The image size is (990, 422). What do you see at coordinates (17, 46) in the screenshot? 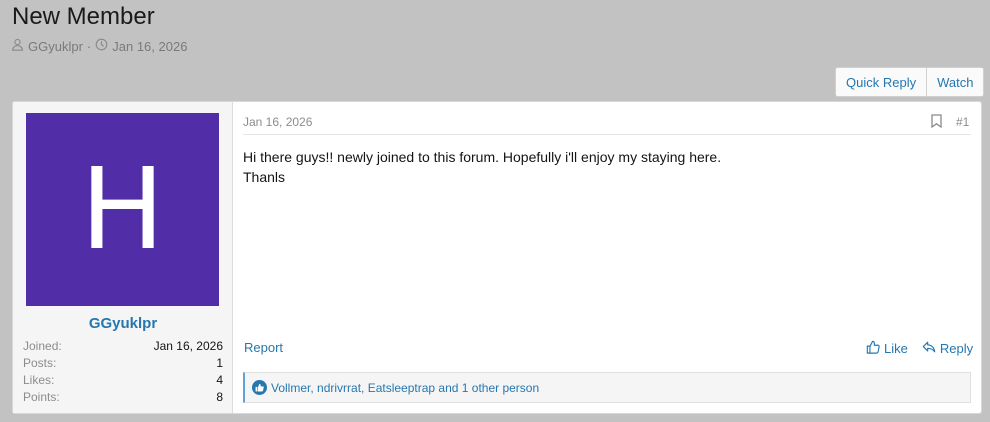
I see `user-icon` at bounding box center [17, 46].